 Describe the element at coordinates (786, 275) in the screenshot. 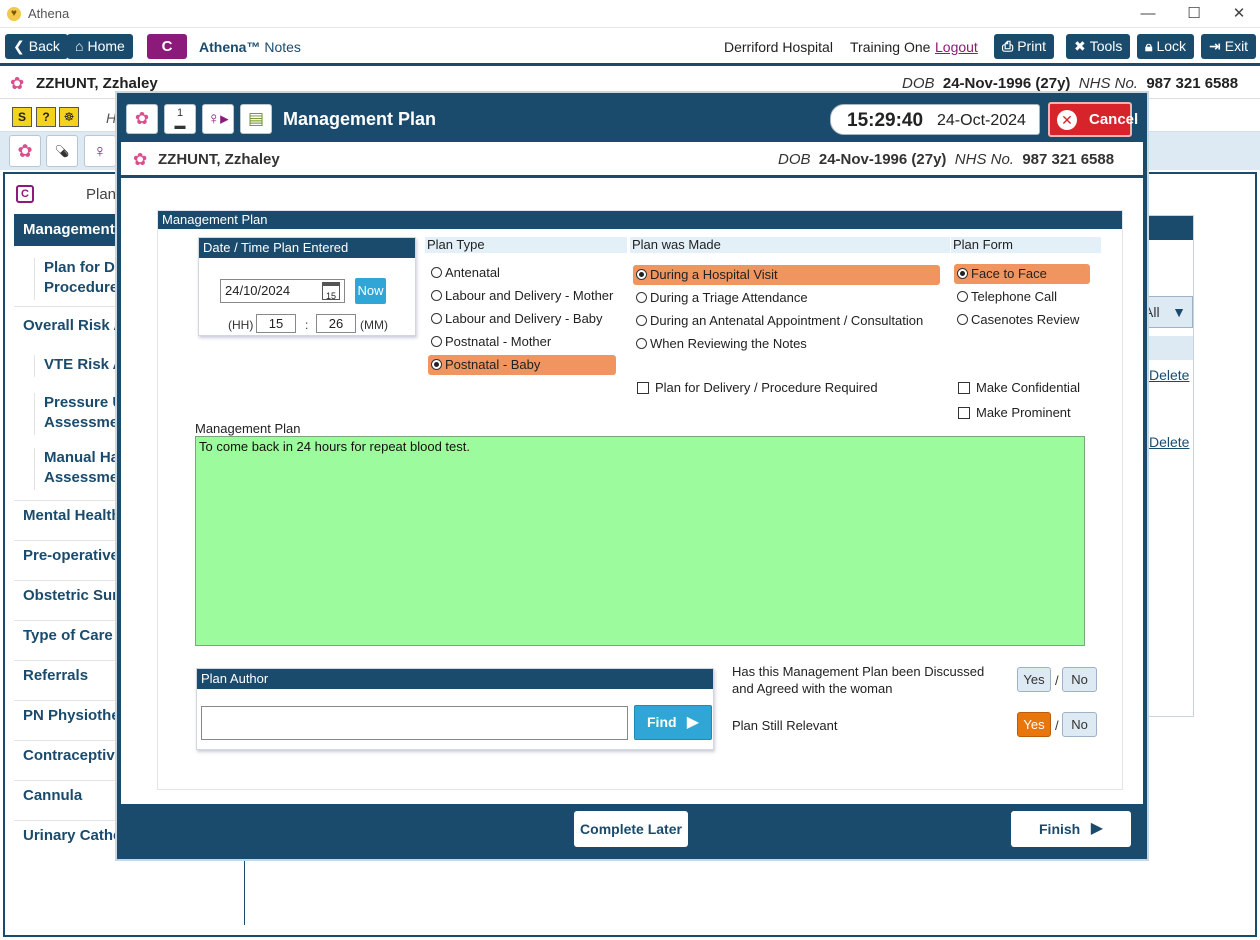

I see `radio-plan-made: During a Hospital Visit` at that location.